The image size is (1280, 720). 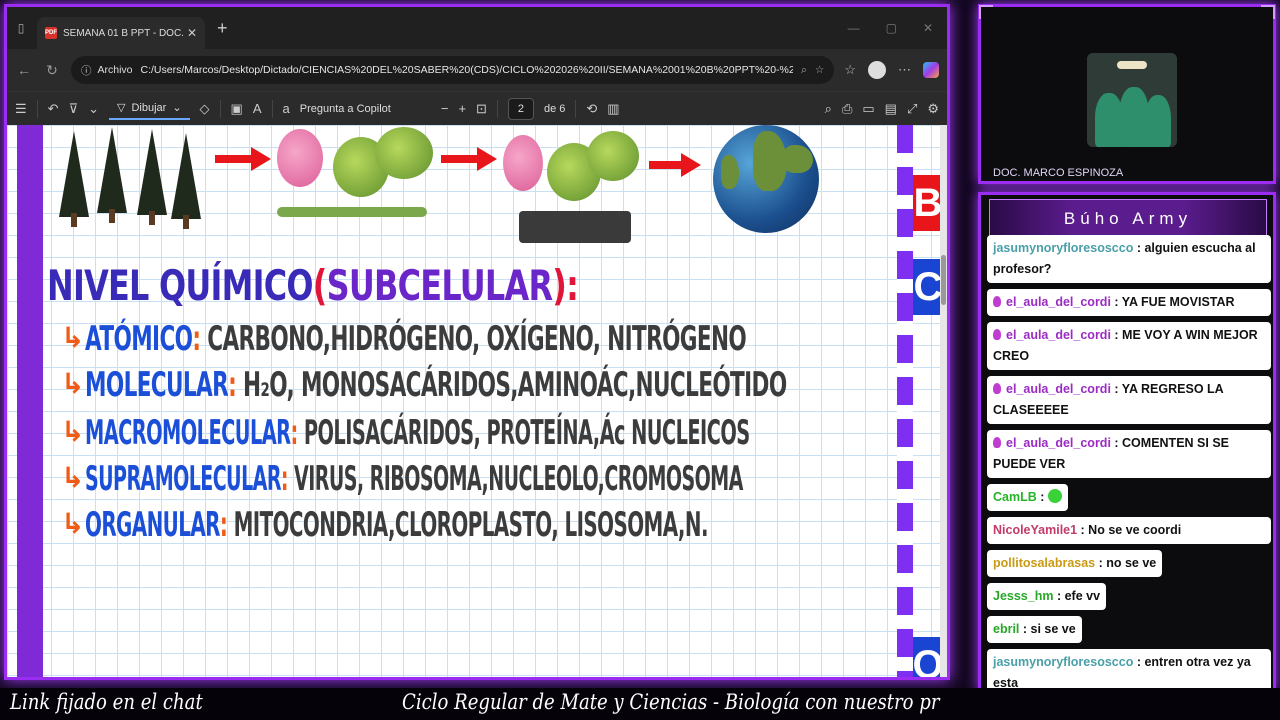 What do you see at coordinates (186, 222) in the screenshot?
I see `pine-trunk` at bounding box center [186, 222].